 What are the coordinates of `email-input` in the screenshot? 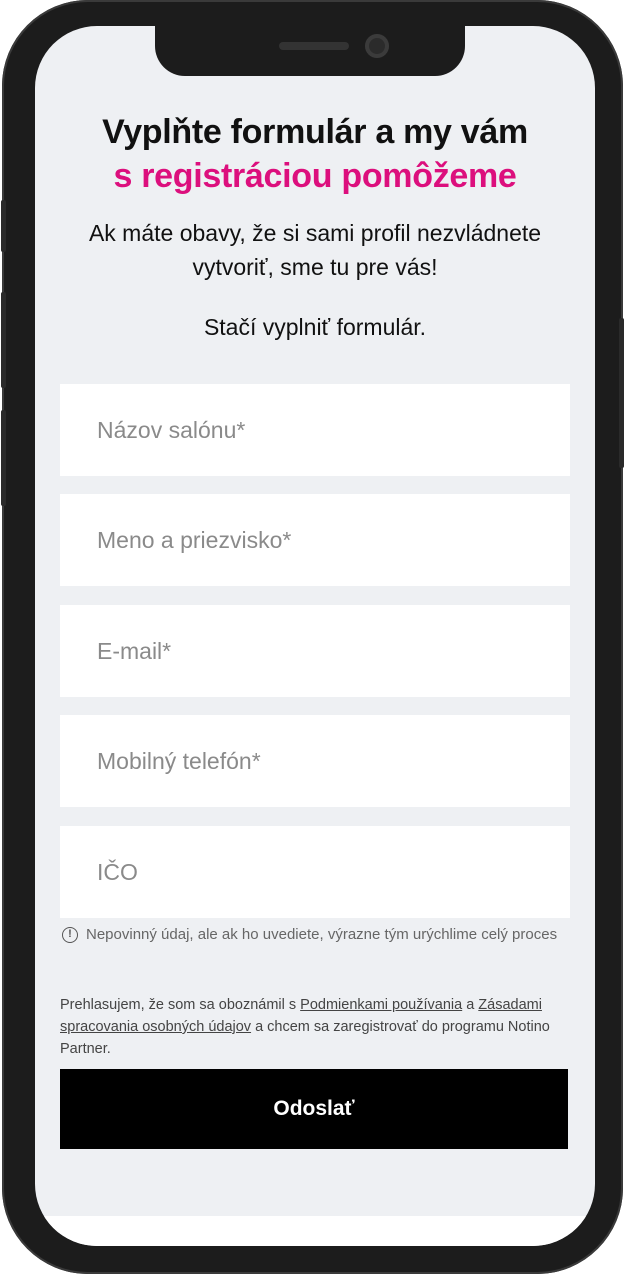 It's located at (315, 651).